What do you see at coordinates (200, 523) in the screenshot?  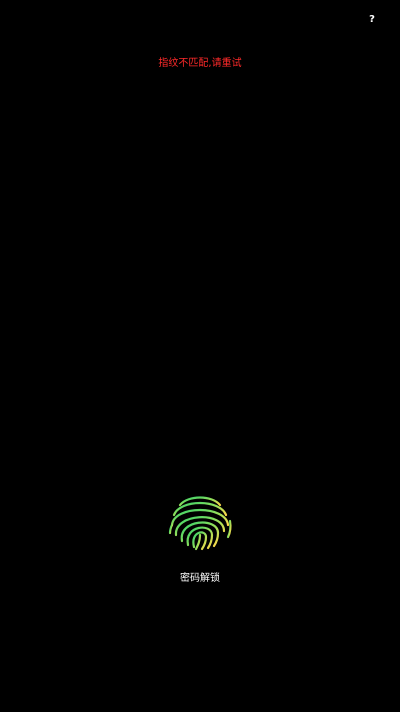 I see `fingerprint-icon` at bounding box center [200, 523].